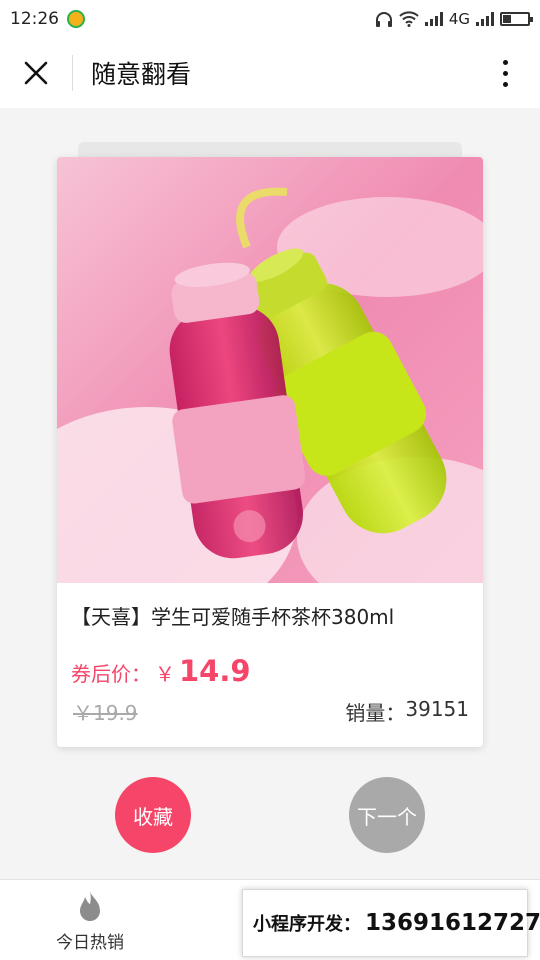 This screenshot has width=540, height=960. Describe the element at coordinates (433, 19) in the screenshot. I see `signal-icon` at that location.